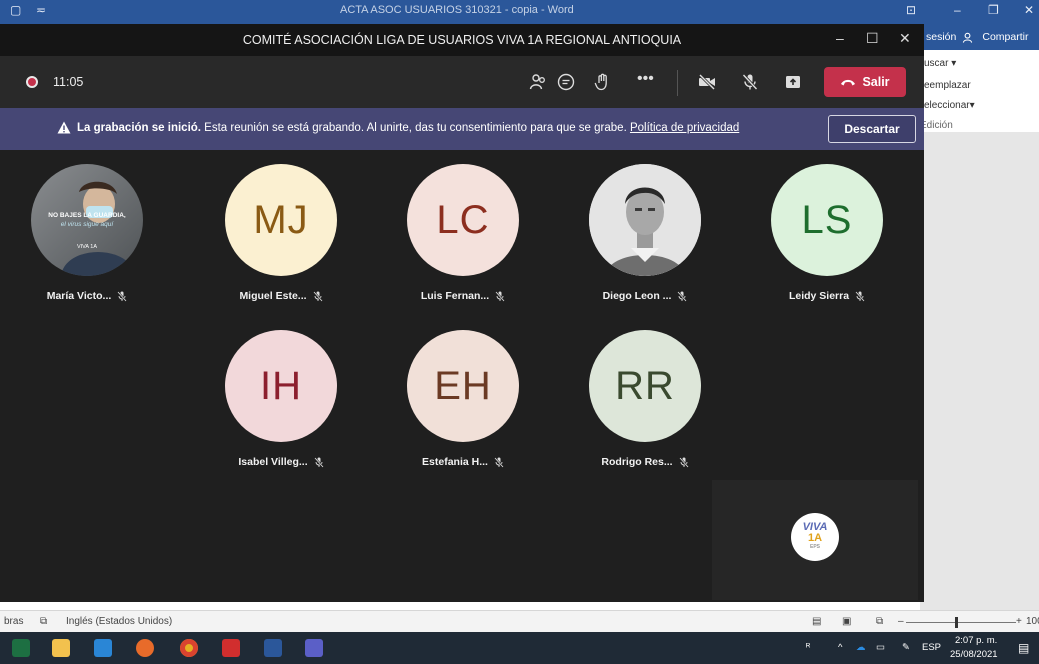 The height and width of the screenshot is (664, 1039). I want to click on print-layout-icon: ▣, so click(846, 621).